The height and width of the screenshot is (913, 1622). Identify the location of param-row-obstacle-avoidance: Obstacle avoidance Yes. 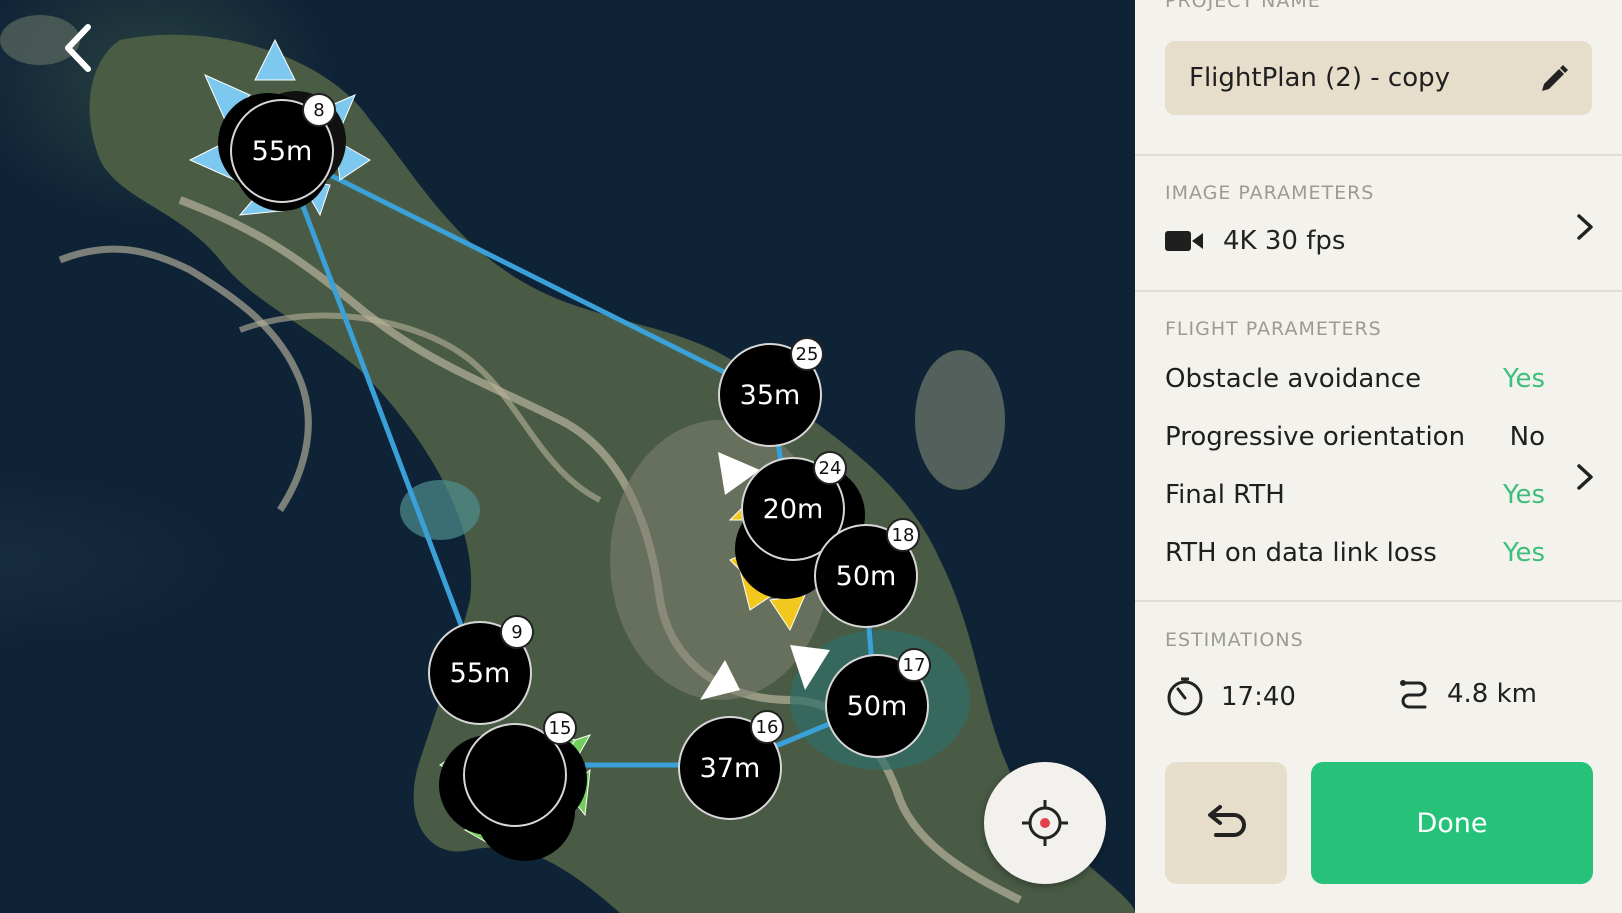
(1355, 379).